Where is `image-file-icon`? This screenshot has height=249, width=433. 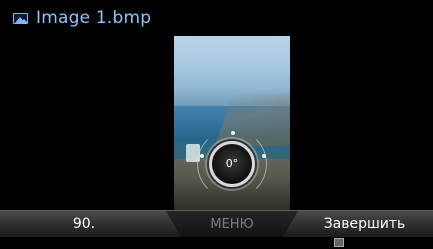
image-file-icon is located at coordinates (20, 18).